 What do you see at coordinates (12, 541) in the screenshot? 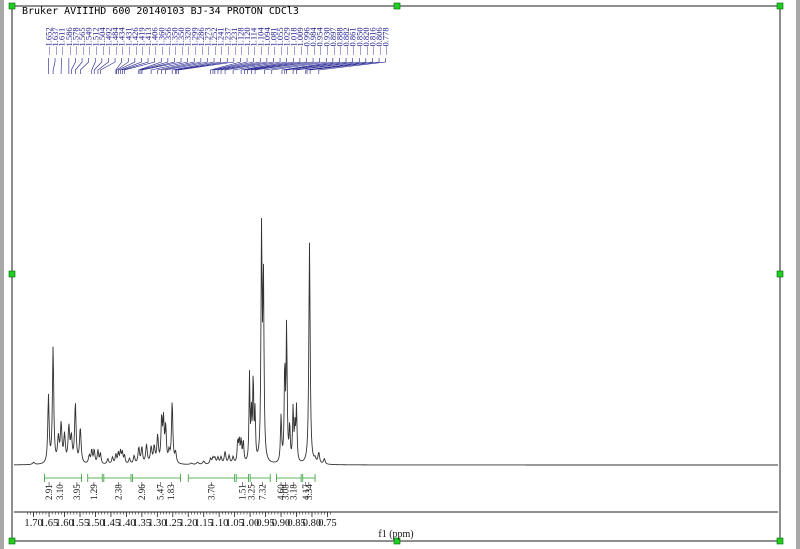
I see `handle-bottom-left` at bounding box center [12, 541].